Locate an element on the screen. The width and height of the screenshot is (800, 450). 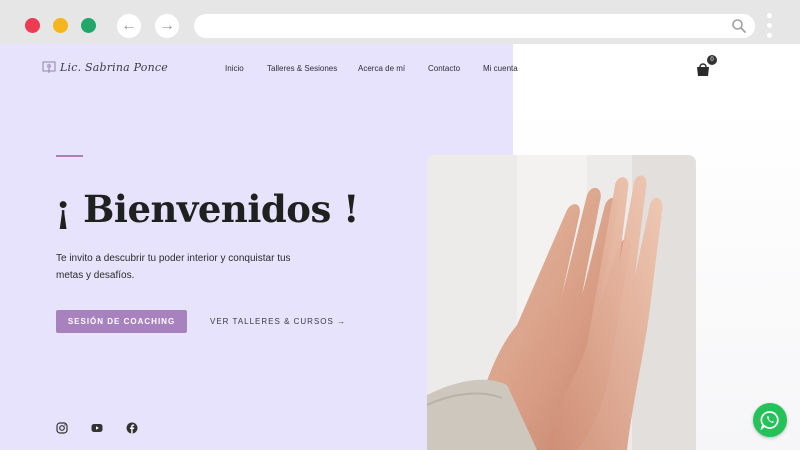
coaching-session-button: SESIÓN DE COACHING is located at coordinates (121, 321).